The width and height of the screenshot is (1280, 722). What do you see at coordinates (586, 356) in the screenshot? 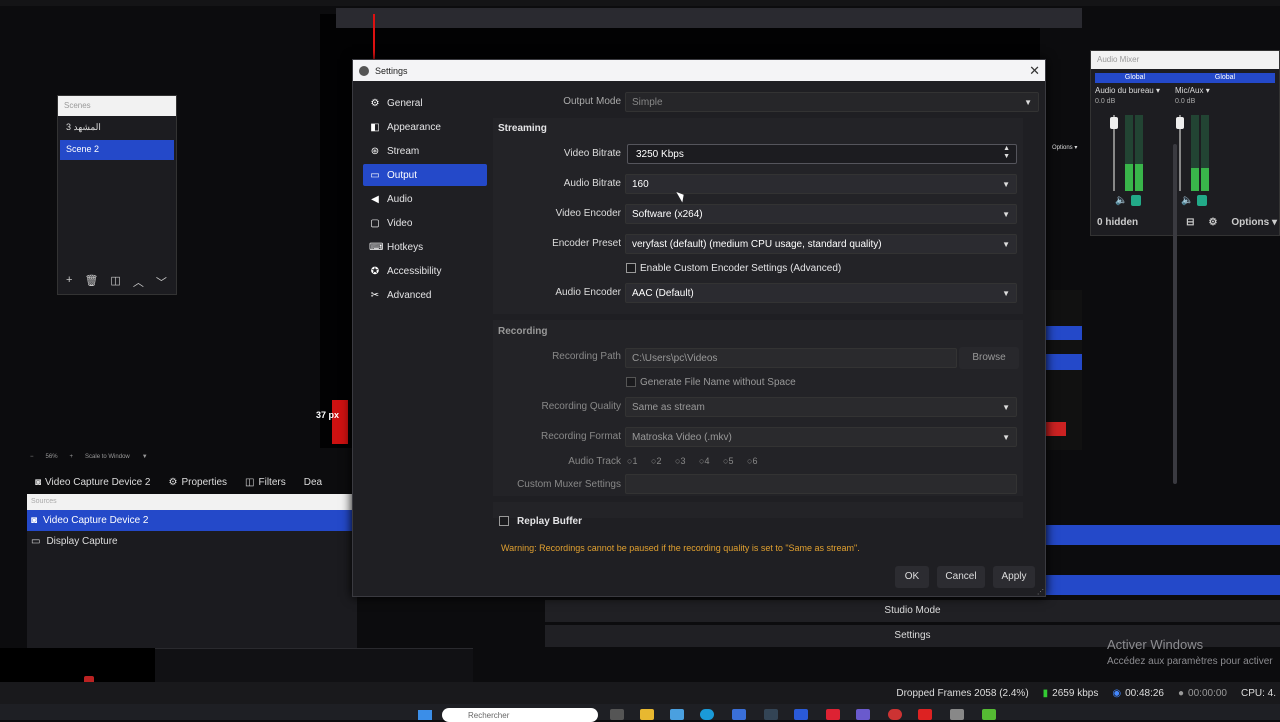
I see `recording-path-label: Recording Path` at bounding box center [586, 356].